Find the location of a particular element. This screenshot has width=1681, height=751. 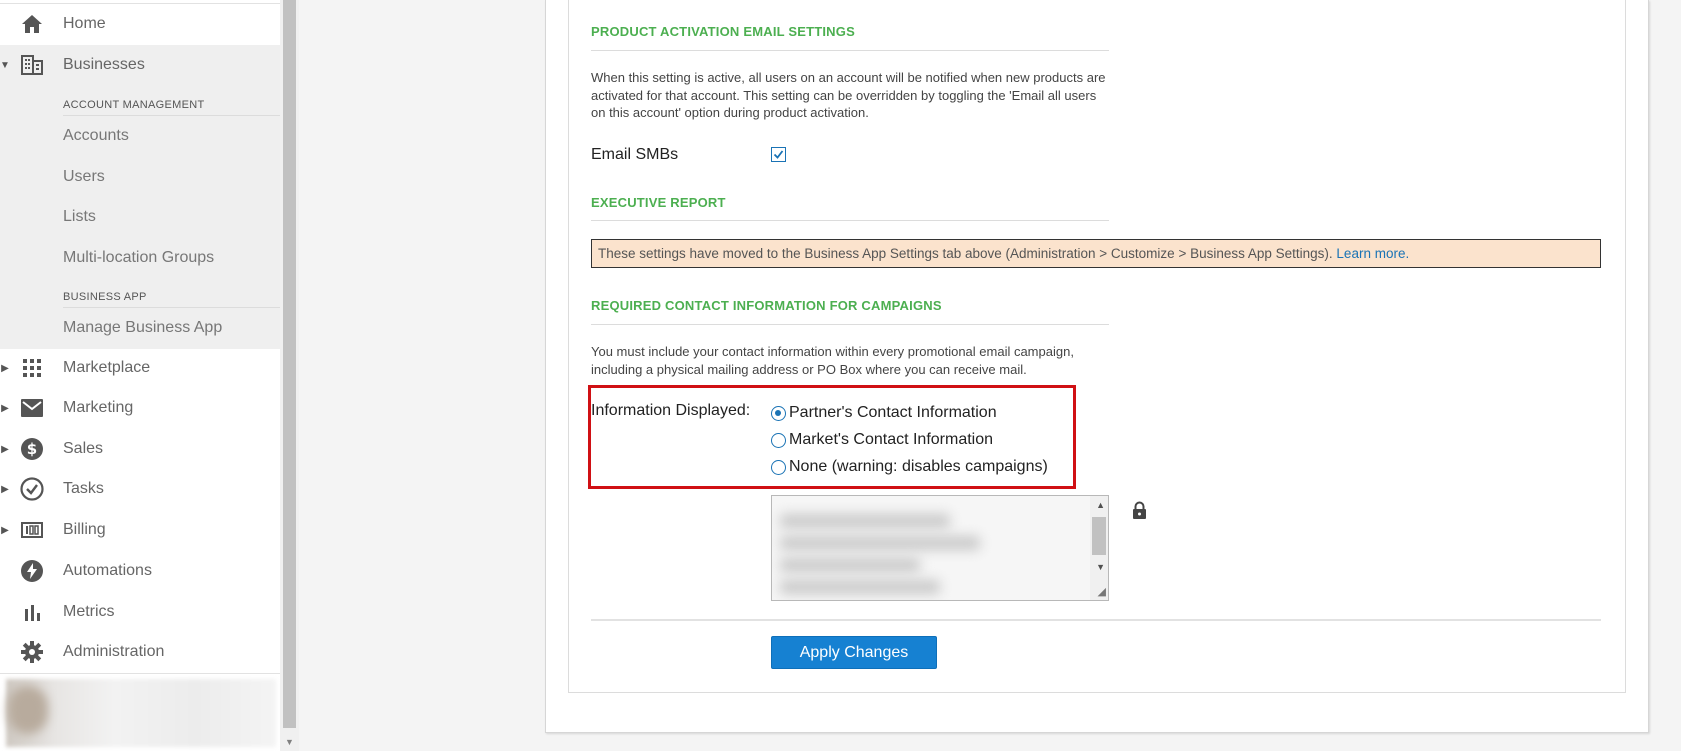

sidebar-item-label: Tasks is located at coordinates (83, 488).